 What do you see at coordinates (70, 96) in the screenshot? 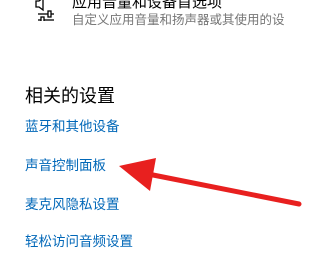
I see `related-settings-heading: 相关的设置` at bounding box center [70, 96].